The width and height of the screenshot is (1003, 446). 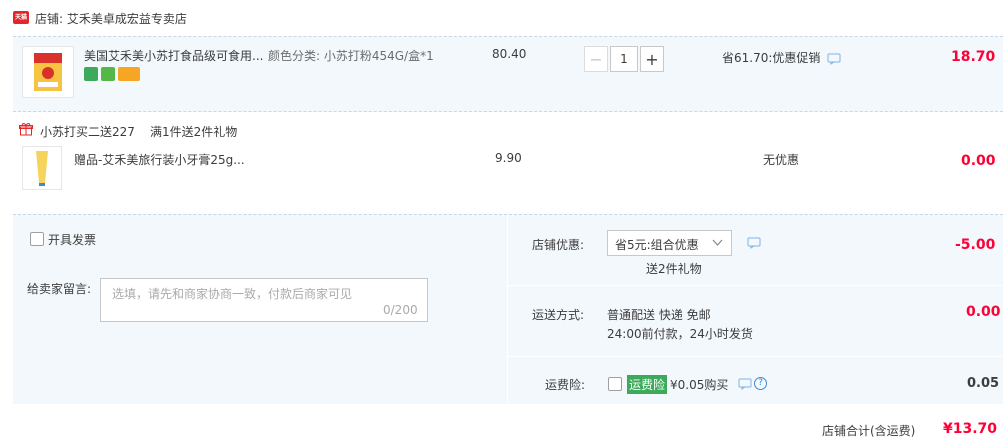 What do you see at coordinates (508, 158) in the screenshot?
I see `gift-price: 9.90` at bounding box center [508, 158].